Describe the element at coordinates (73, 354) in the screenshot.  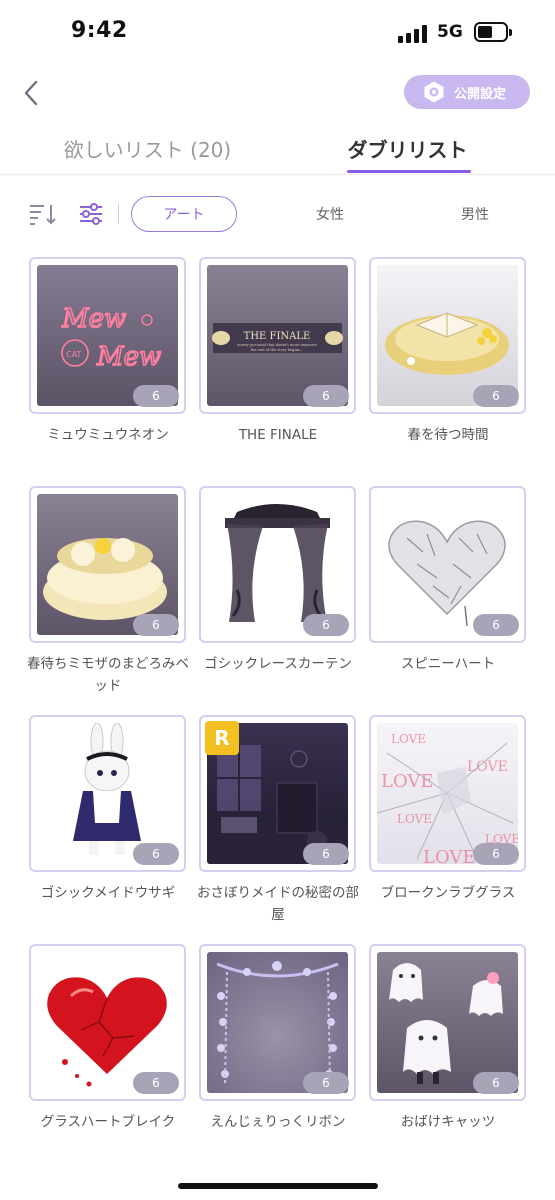
I see `neon-badge-text: CAT` at that location.